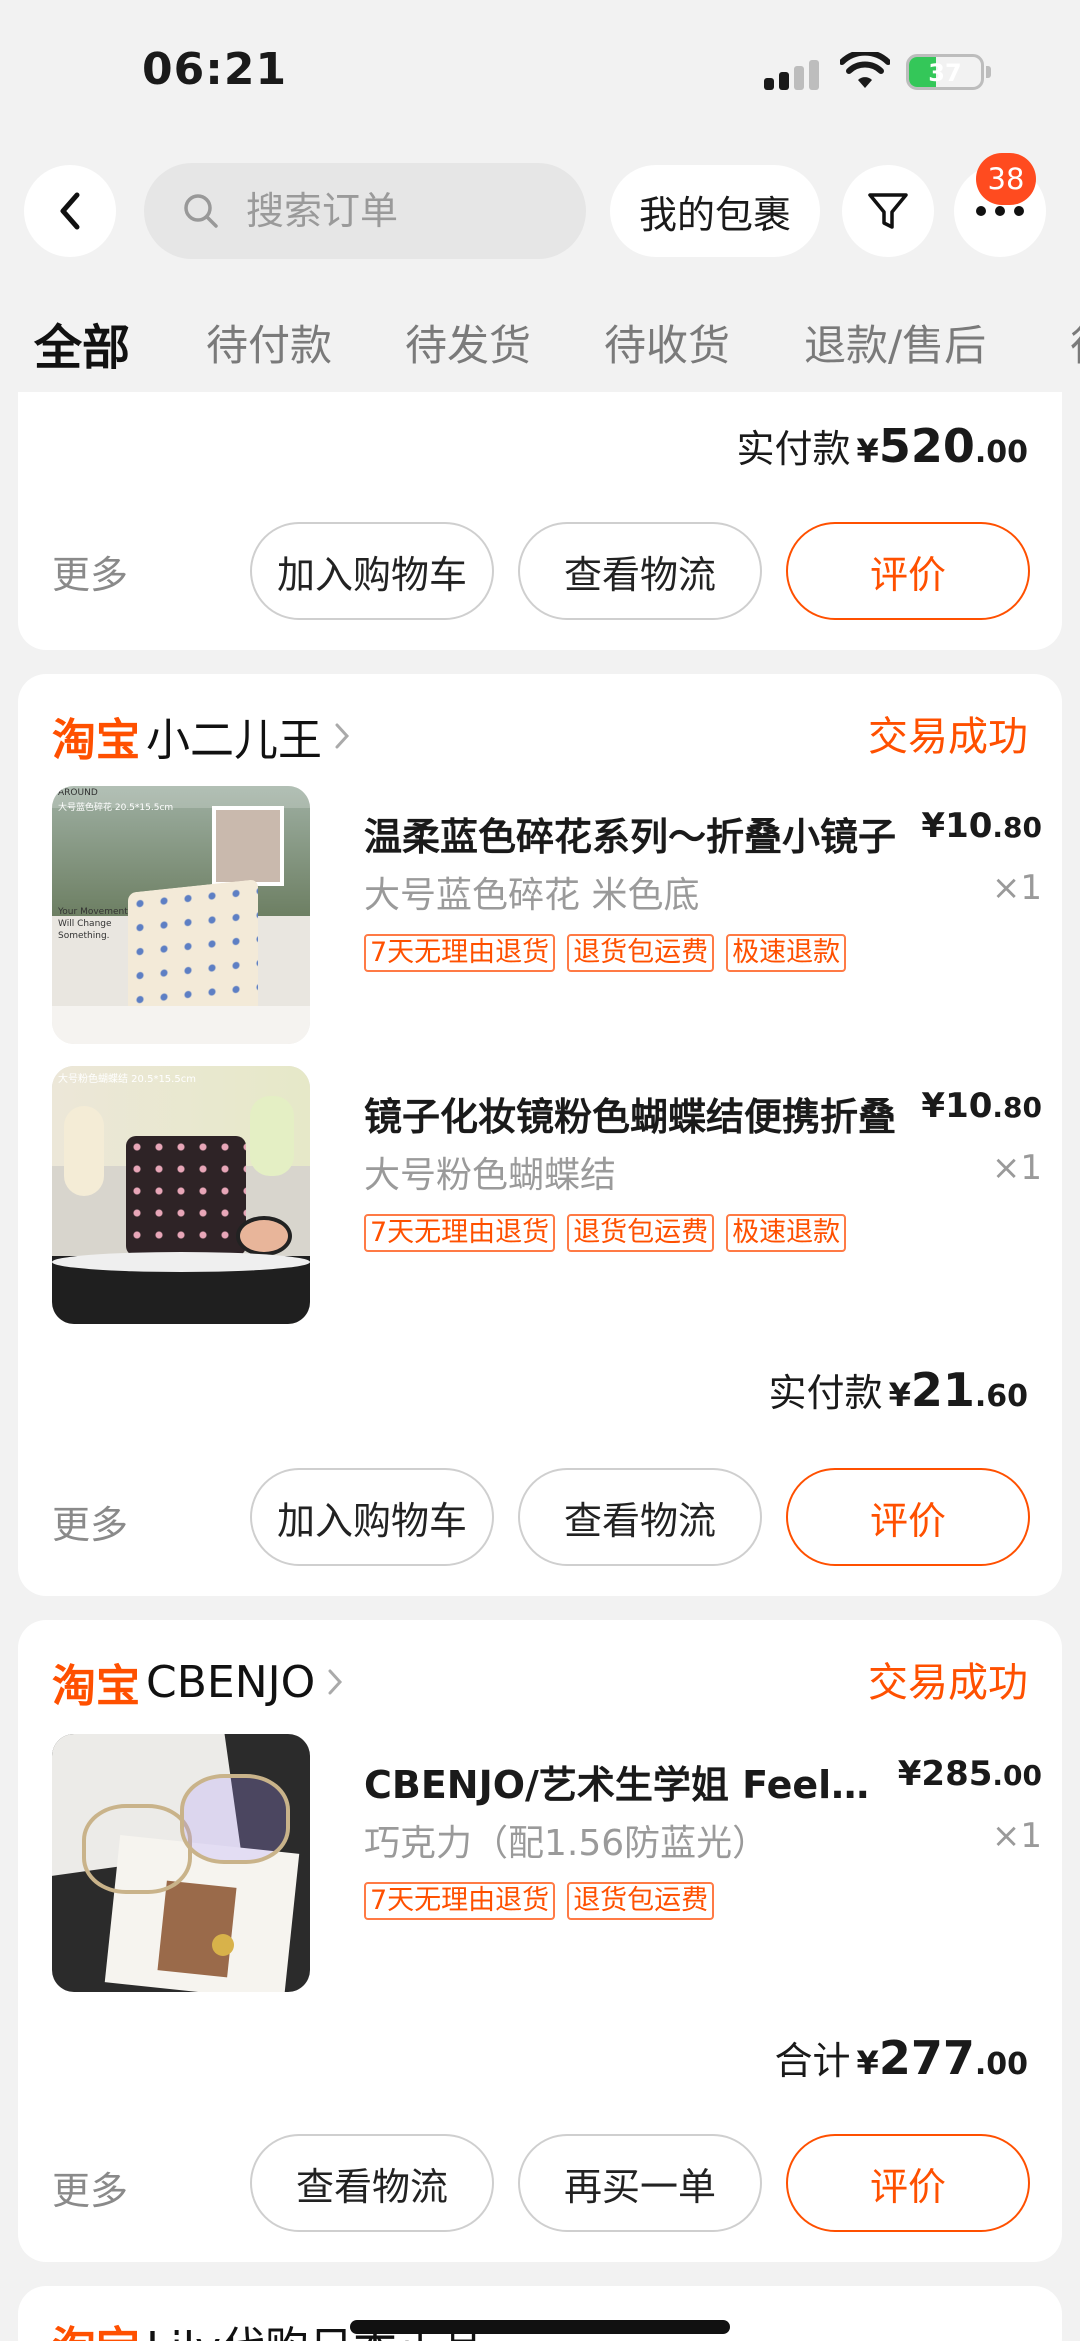  Describe the element at coordinates (93, 924) in the screenshot. I see `thumb-caption-2: Your Movement Will Change Something.` at that location.